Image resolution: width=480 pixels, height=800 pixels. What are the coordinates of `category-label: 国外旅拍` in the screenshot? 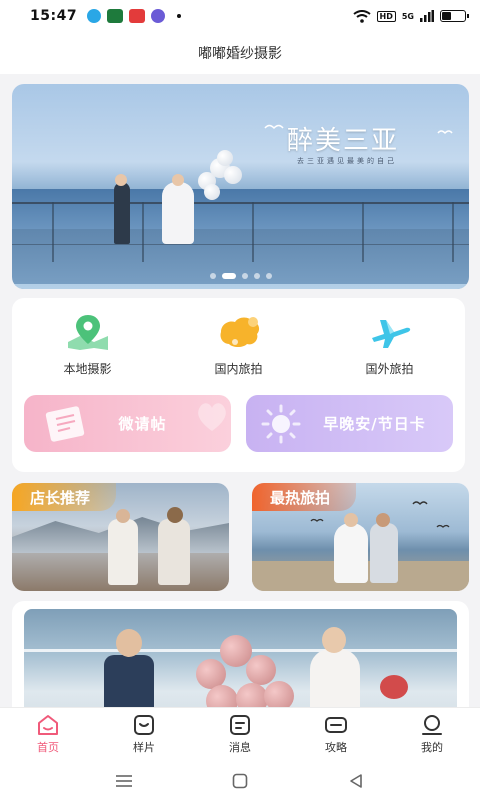 It's located at (389, 369).